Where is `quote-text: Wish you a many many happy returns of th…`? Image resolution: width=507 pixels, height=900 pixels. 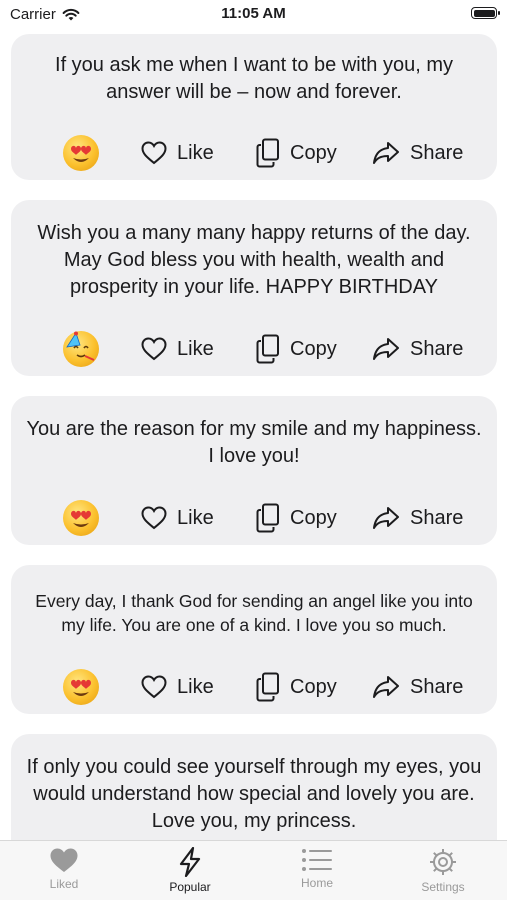 quote-text: Wish you a many many happy returns of th… is located at coordinates (254, 260).